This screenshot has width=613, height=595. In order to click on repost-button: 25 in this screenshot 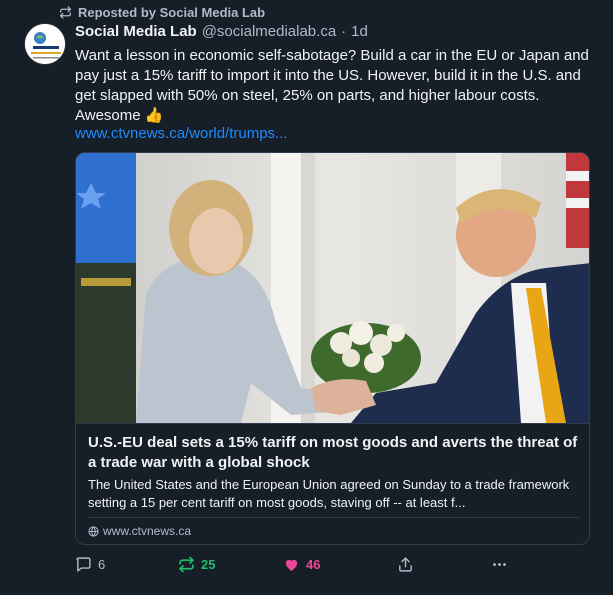, I will do `click(196, 564)`.